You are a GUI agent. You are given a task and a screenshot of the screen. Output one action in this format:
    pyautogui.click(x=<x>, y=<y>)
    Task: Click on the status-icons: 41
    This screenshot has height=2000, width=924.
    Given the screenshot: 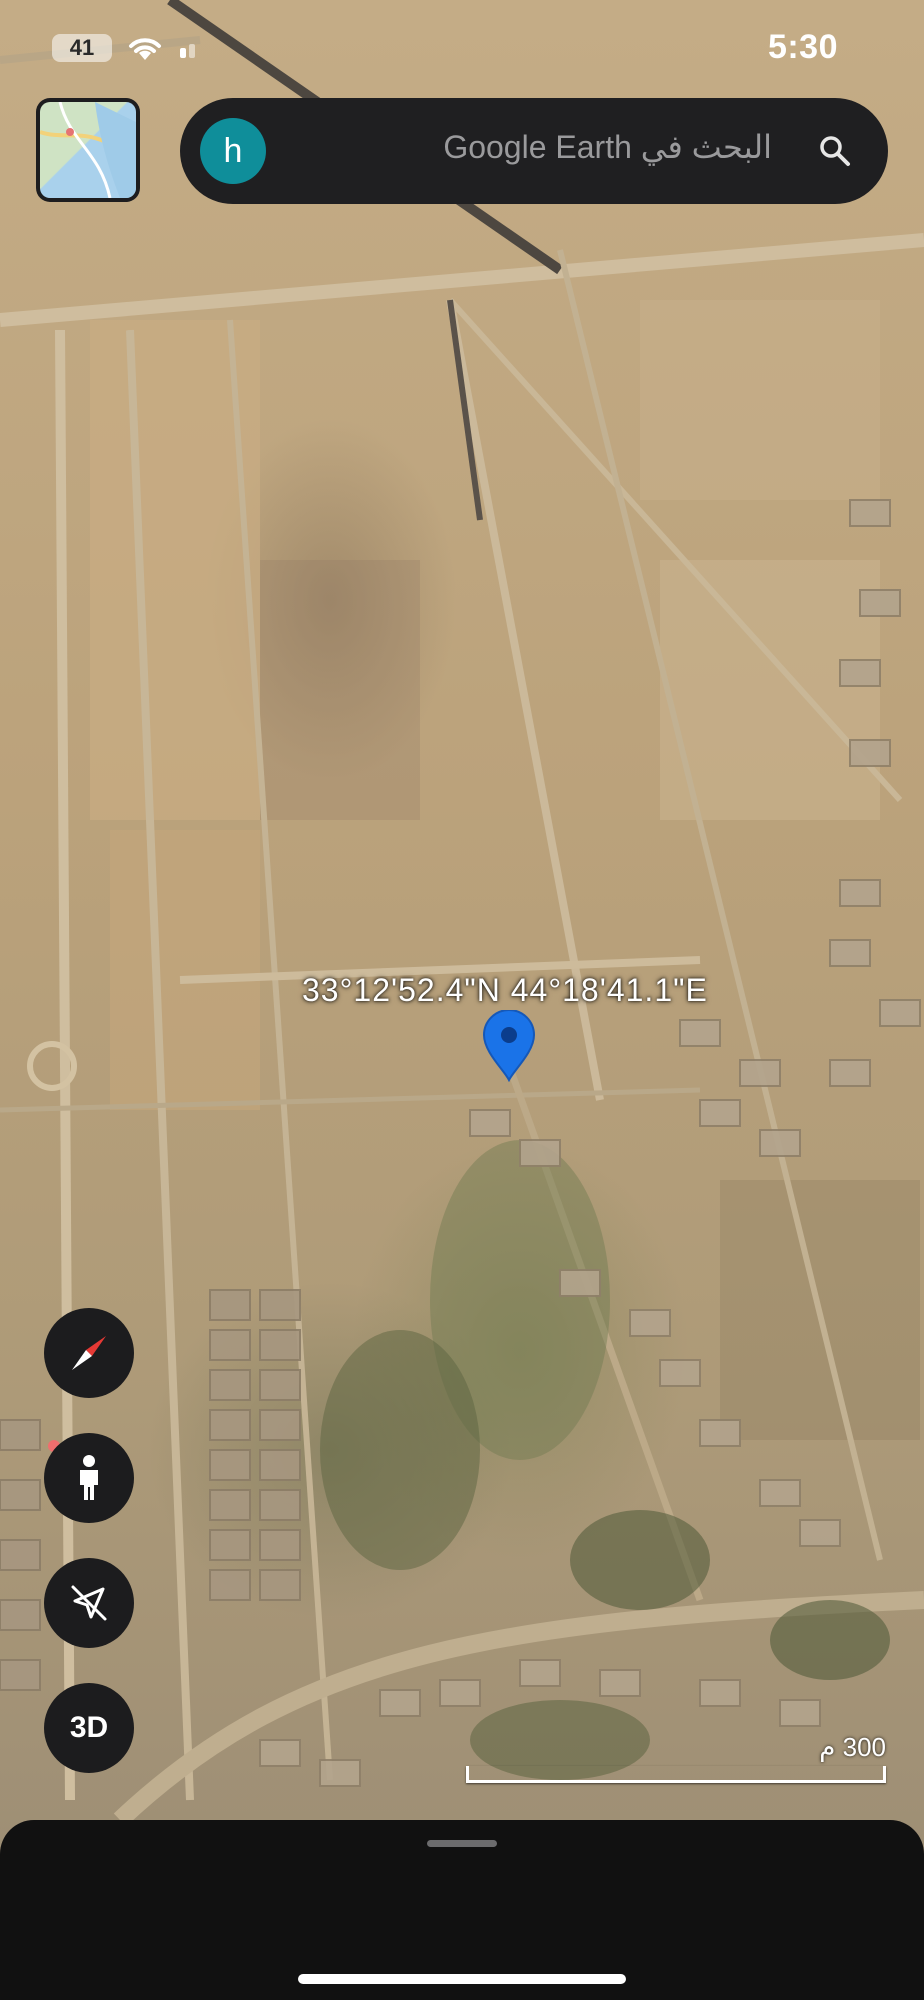 What is the action you would take?
    pyautogui.click(x=127, y=48)
    